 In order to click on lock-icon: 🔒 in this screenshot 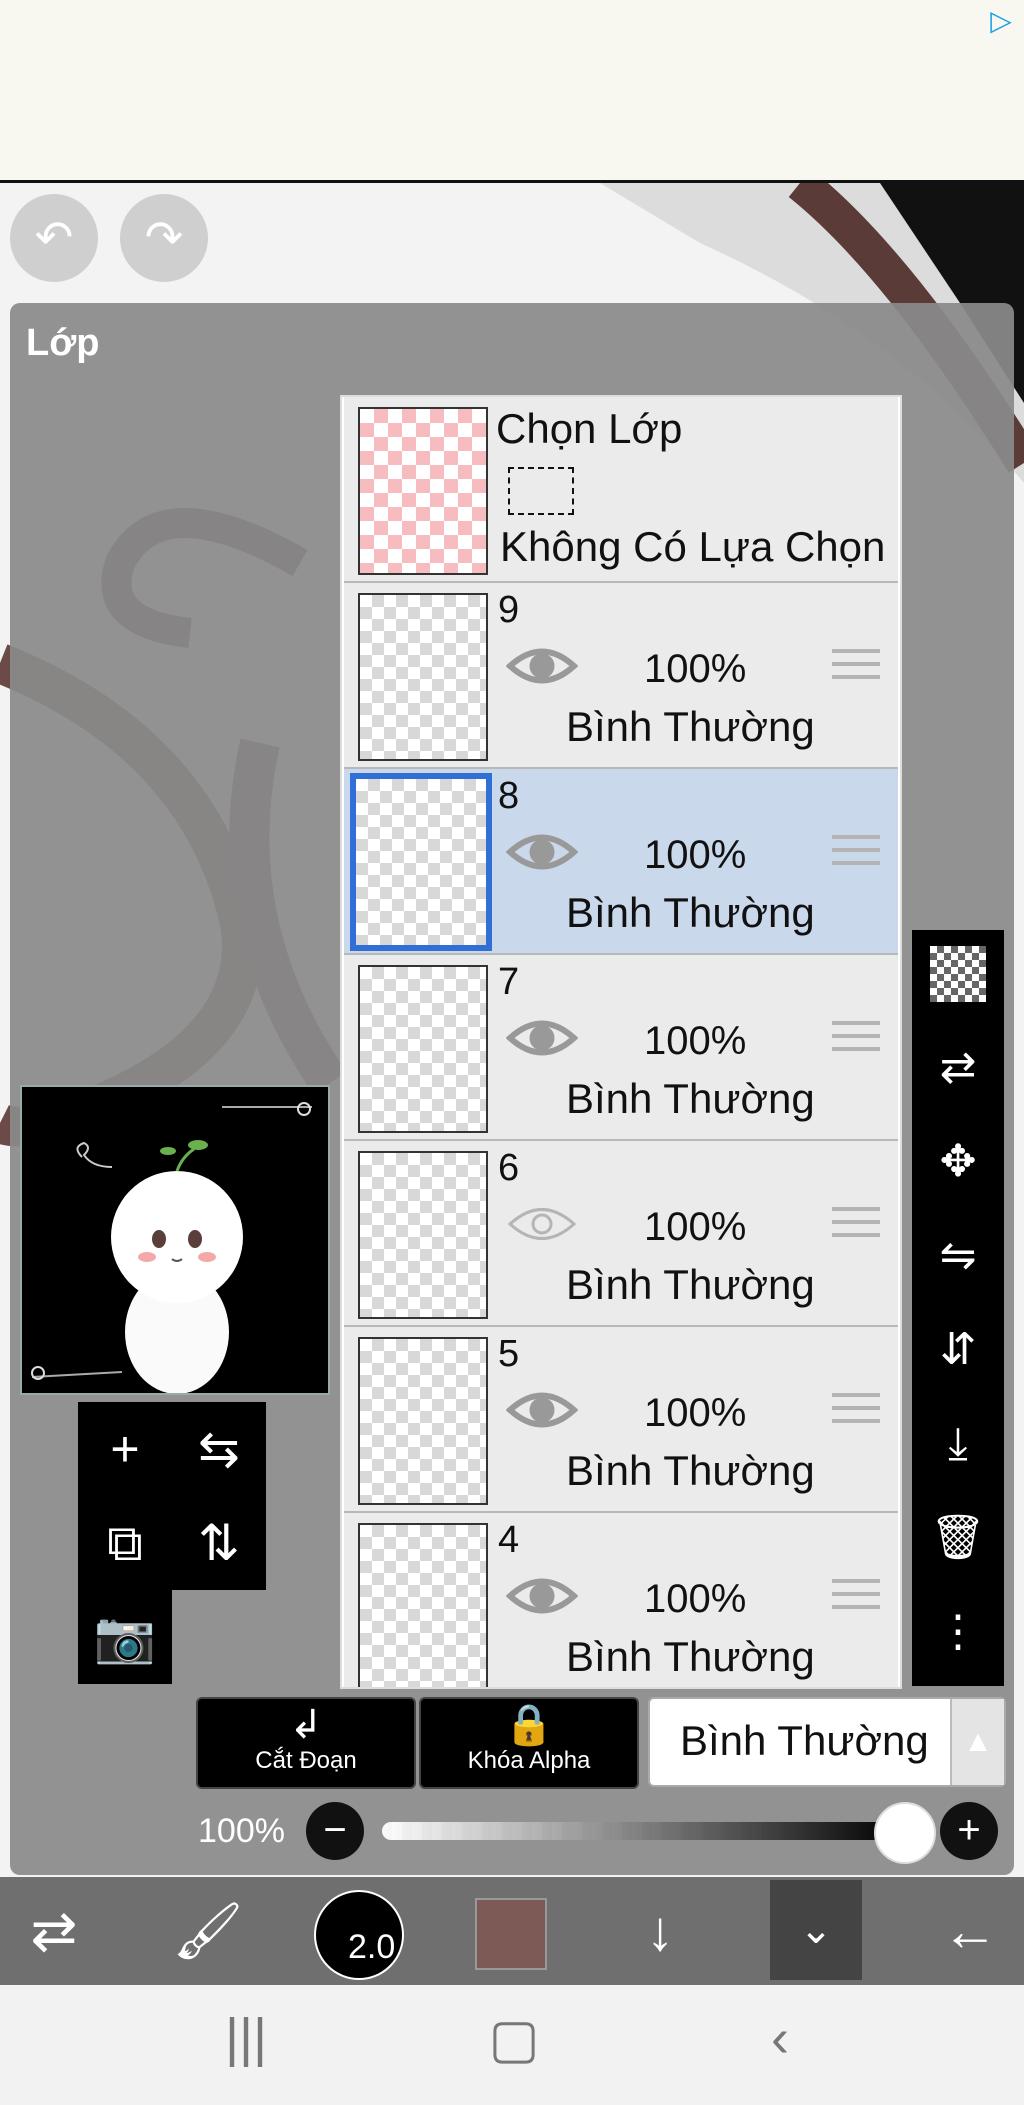, I will do `click(529, 1725)`.